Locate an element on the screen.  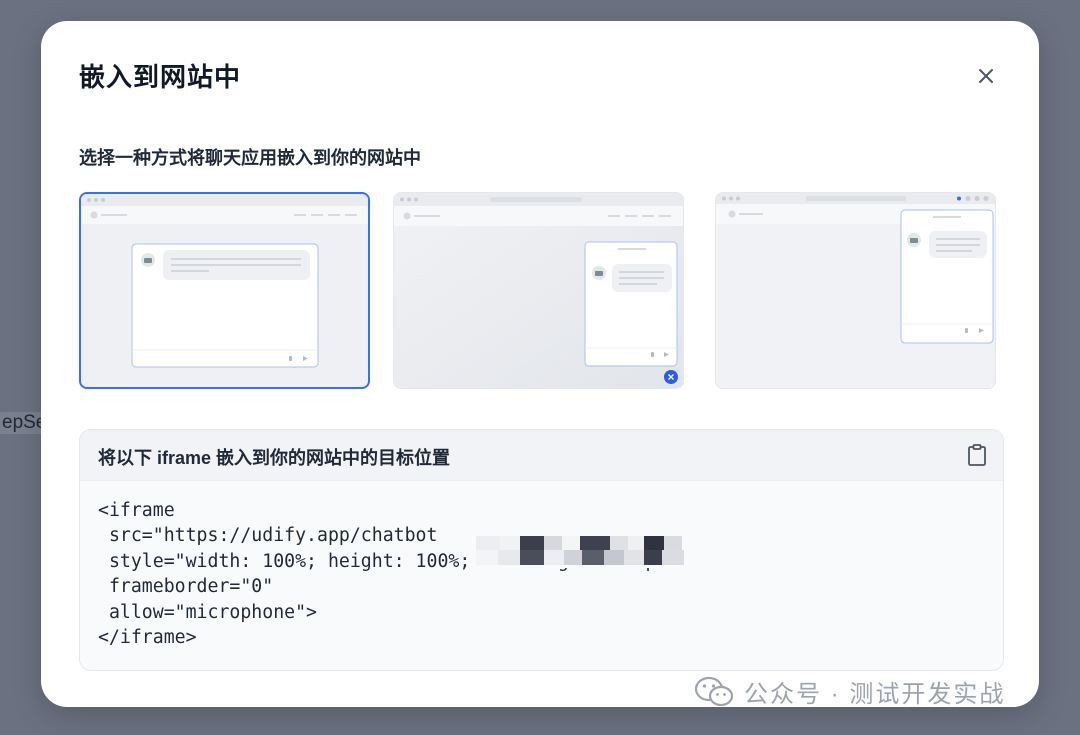
code-line: src="https://udify.app/chatbot is located at coordinates (268, 536).